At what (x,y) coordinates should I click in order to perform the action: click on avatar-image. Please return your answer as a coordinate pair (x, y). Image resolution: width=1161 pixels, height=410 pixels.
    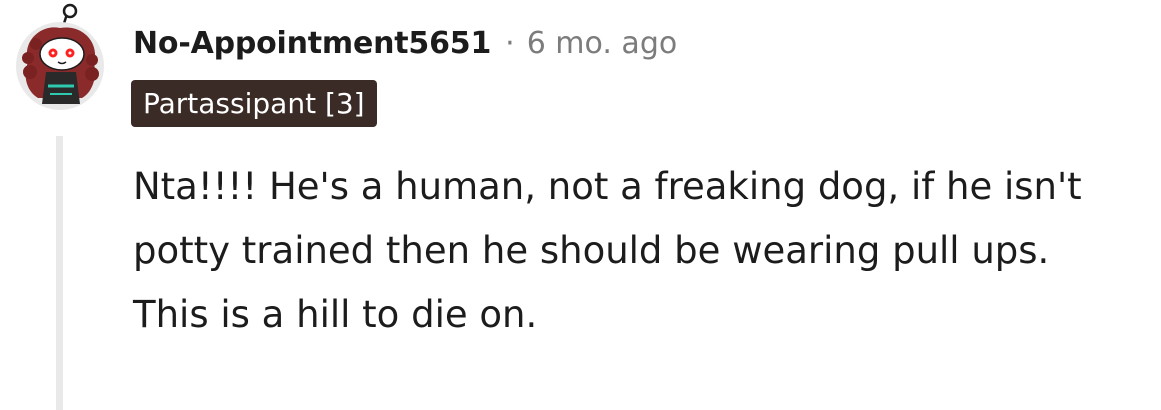
    Looking at the image, I should click on (60, 56).